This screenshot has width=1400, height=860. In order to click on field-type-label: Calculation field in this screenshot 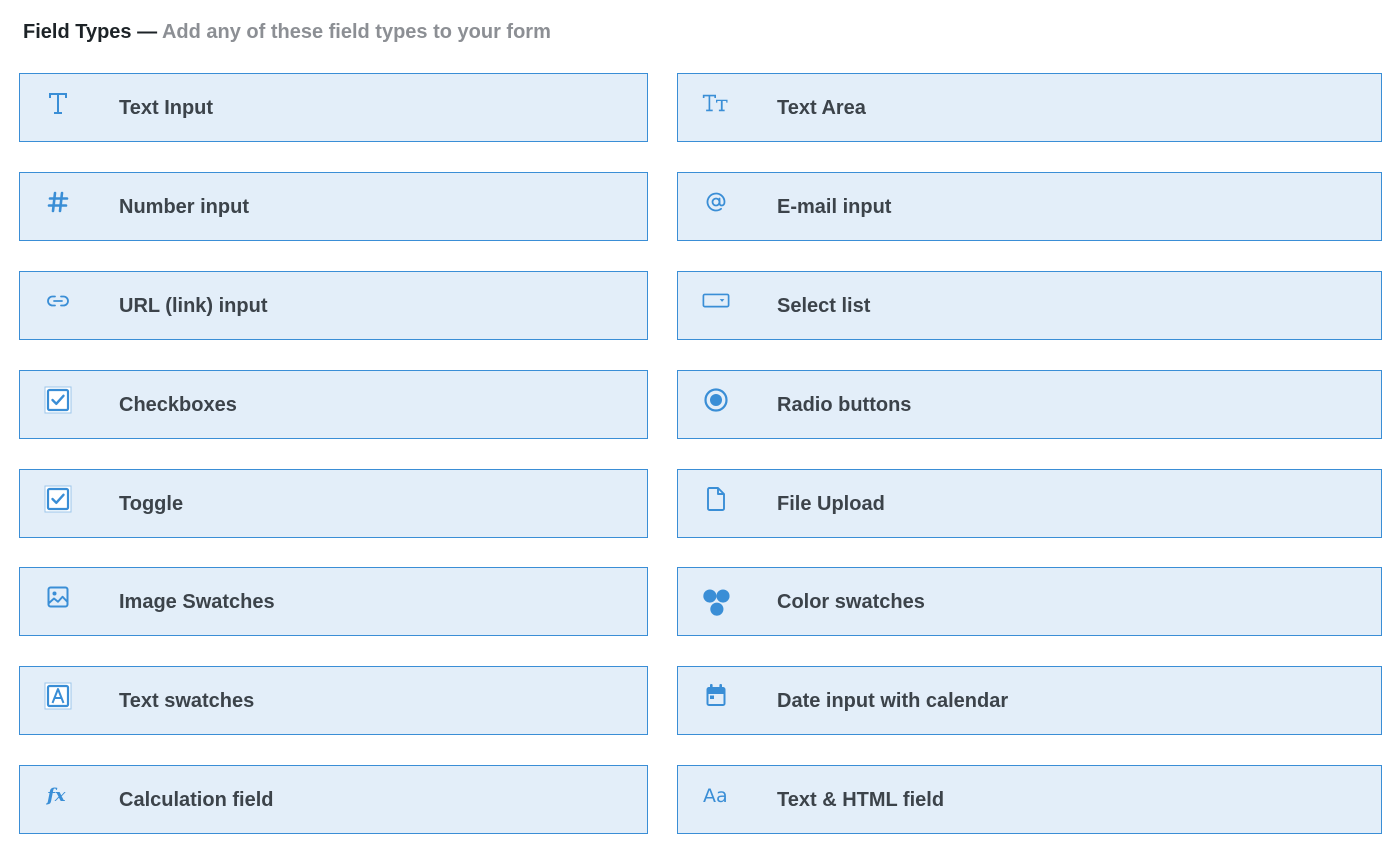, I will do `click(196, 800)`.